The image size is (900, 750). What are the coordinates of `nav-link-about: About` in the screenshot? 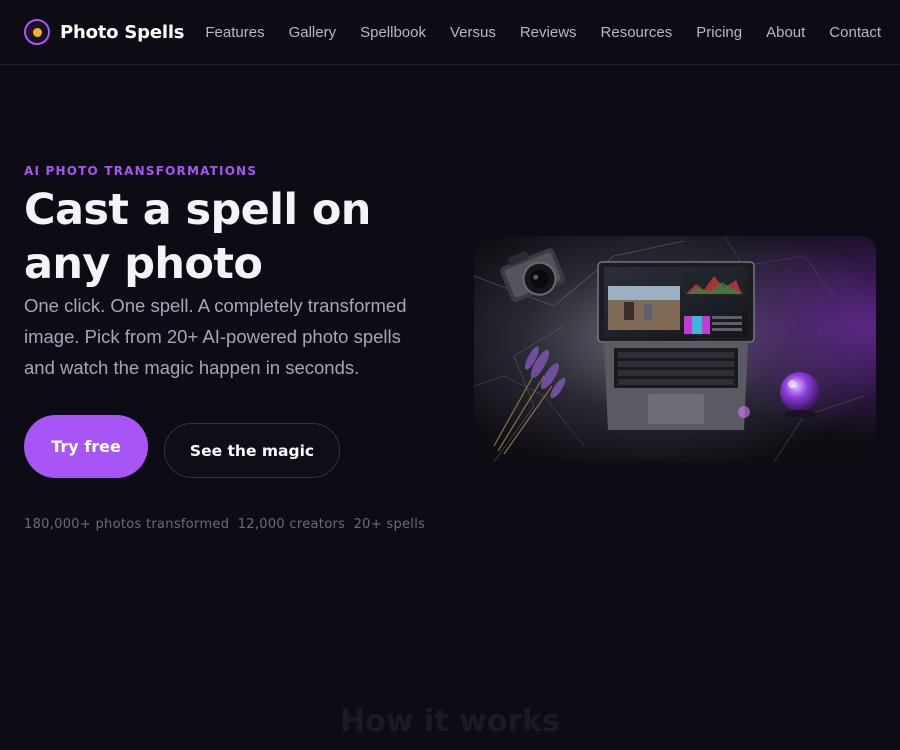 It's located at (785, 32).